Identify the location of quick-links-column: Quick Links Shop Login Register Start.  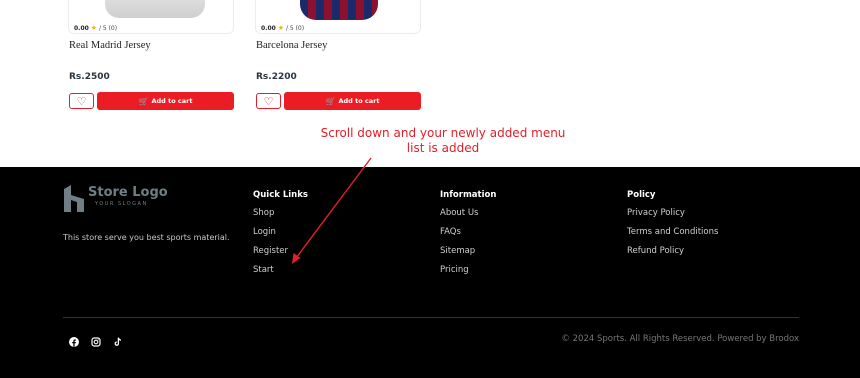
(280, 237).